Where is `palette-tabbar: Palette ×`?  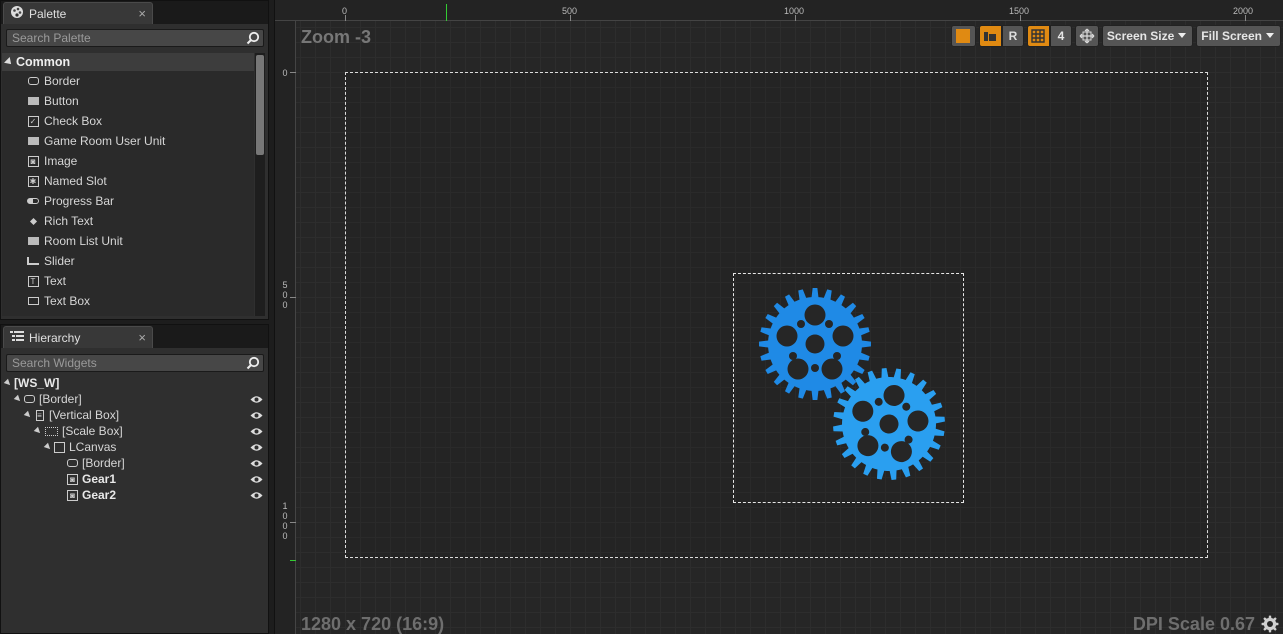
palette-tabbar: Palette × is located at coordinates (134, 12).